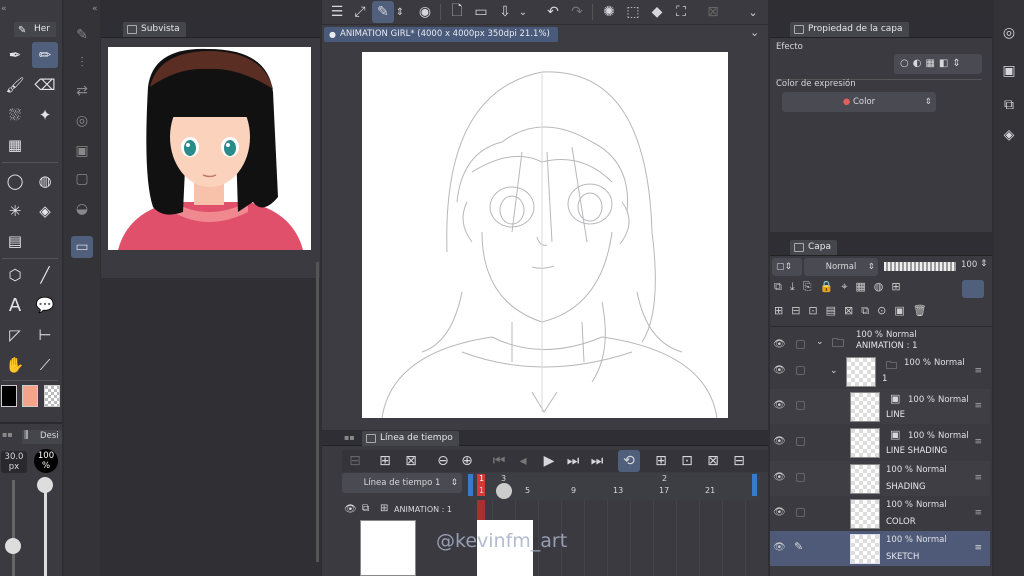  What do you see at coordinates (45, 211) in the screenshot?
I see `fill-bucket-icon: ◈` at bounding box center [45, 211].